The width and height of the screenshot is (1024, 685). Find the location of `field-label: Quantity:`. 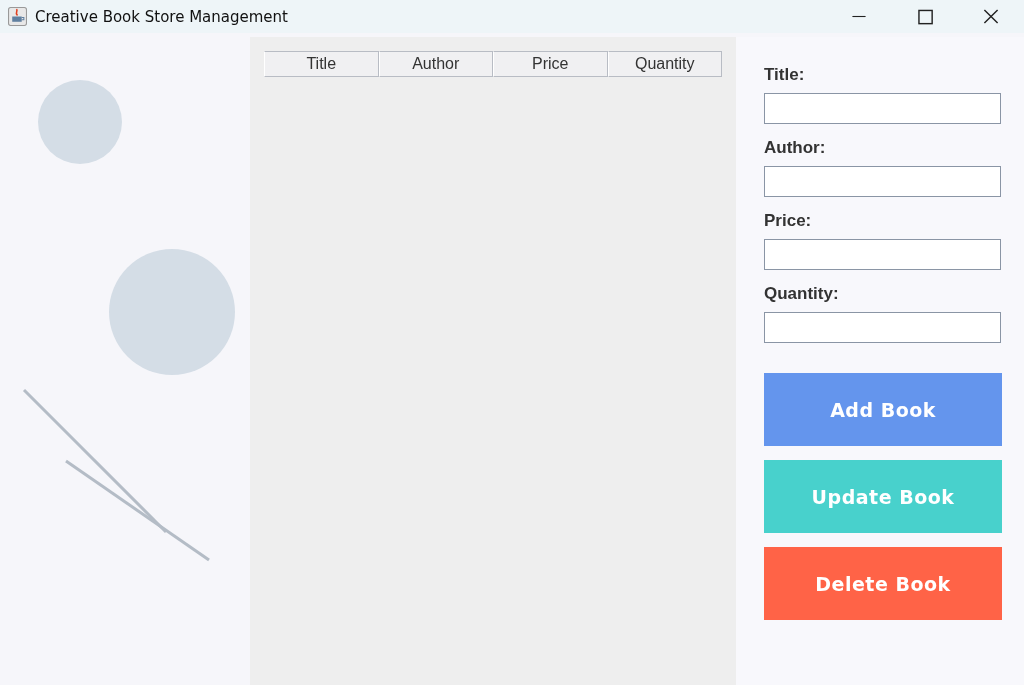

field-label: Quantity: is located at coordinates (802, 294).